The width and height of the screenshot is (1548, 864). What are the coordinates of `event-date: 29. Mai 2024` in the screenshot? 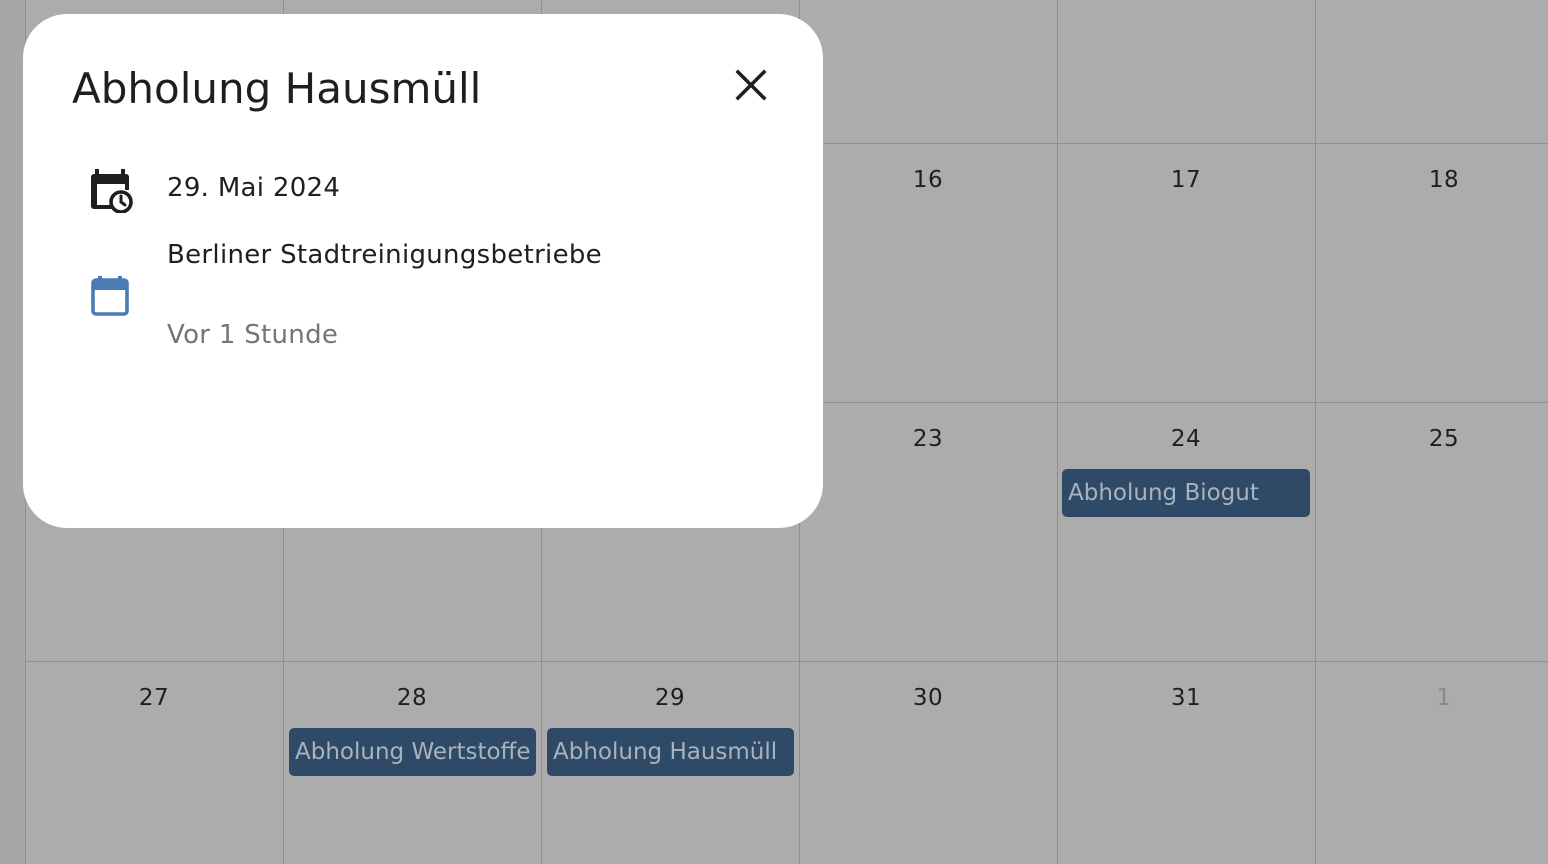 It's located at (254, 188).